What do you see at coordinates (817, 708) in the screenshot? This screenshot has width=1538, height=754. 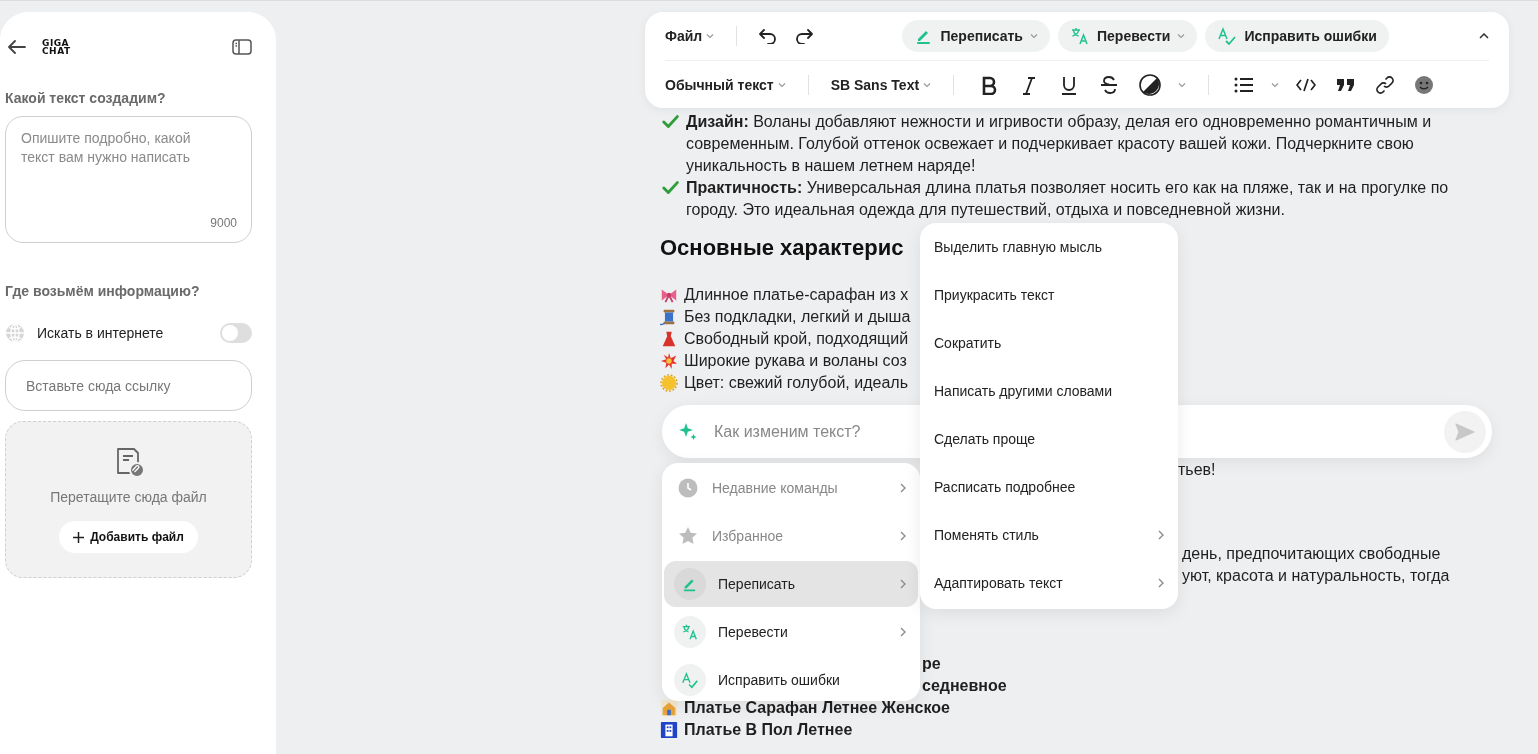 I see `list-item-text: Платье Сарафан Летнее Женское` at bounding box center [817, 708].